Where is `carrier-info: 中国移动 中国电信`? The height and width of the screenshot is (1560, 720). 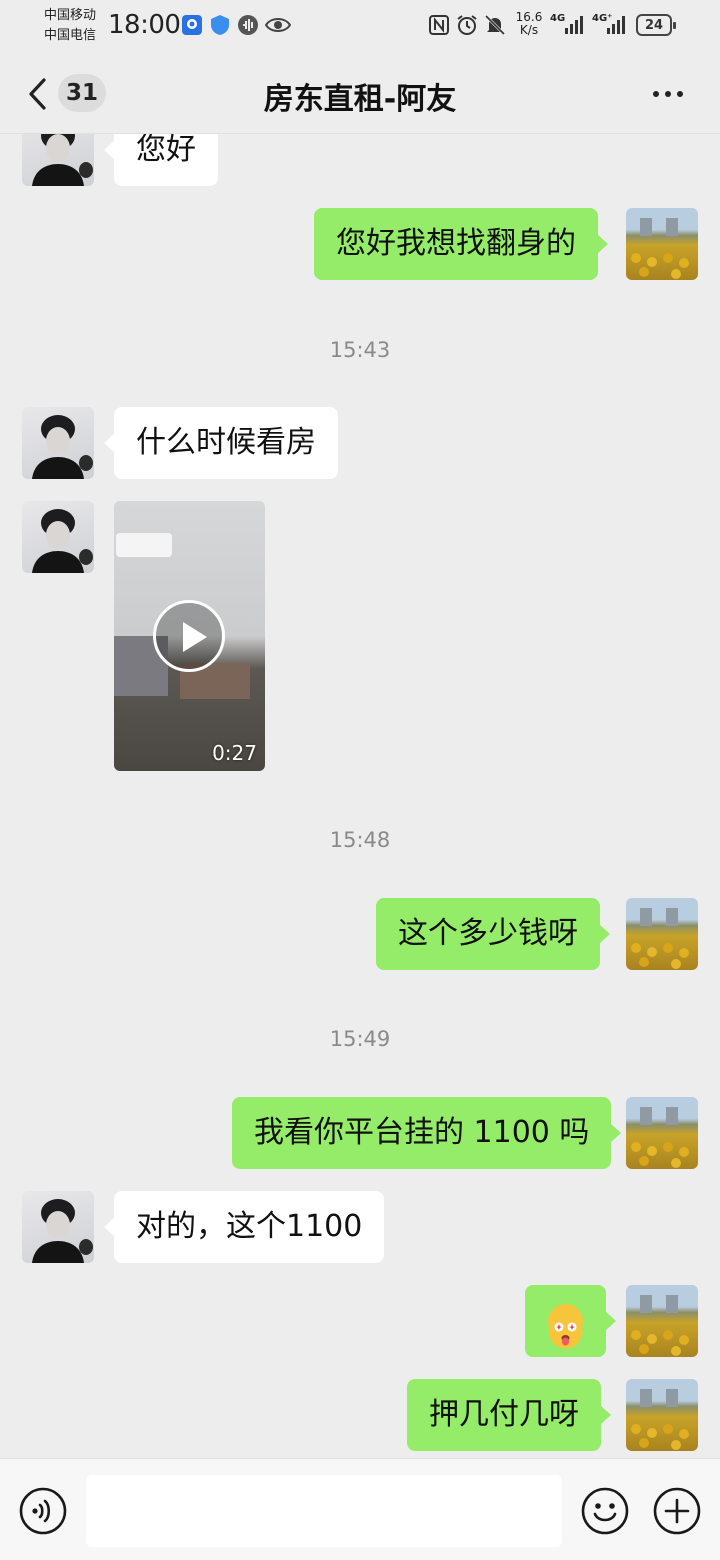
carrier-info: 中国移动 中国电信 is located at coordinates (70, 26).